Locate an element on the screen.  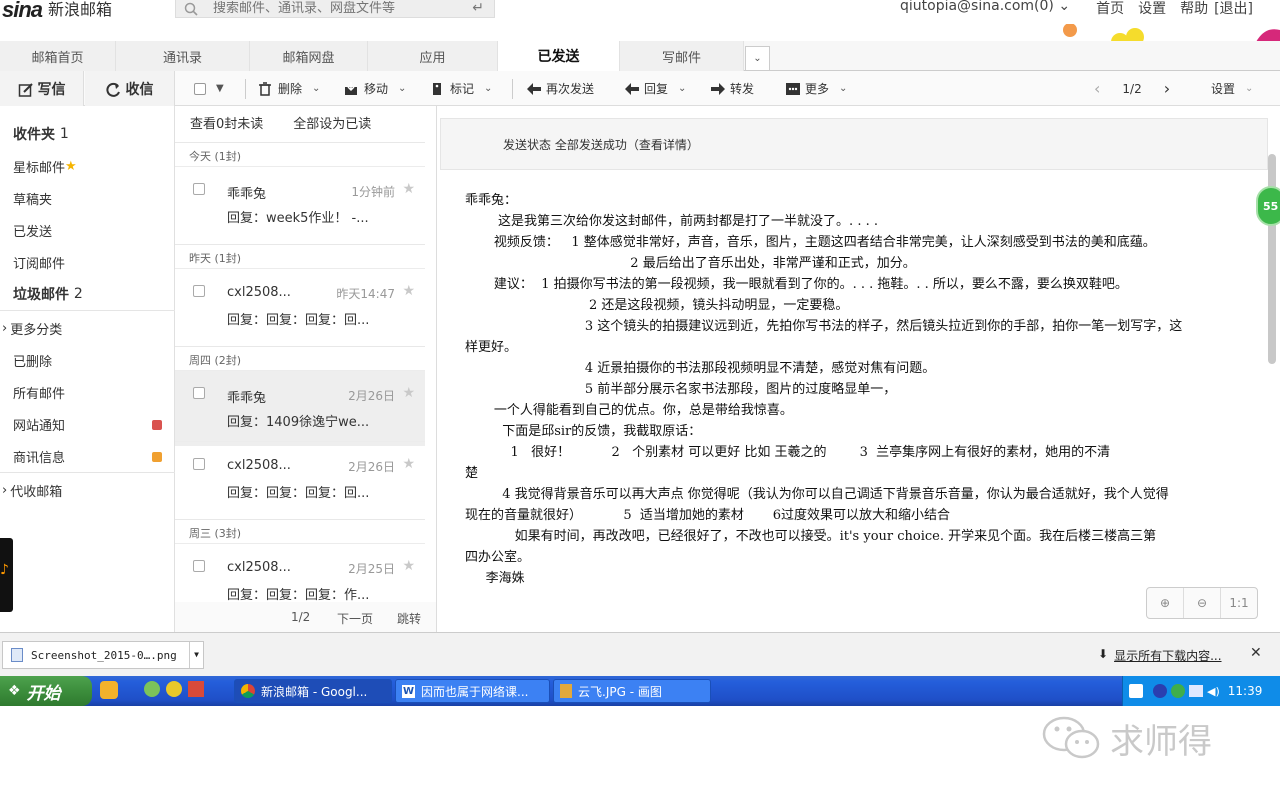
move-button: 移动 ⌄ is located at coordinates (375, 88).